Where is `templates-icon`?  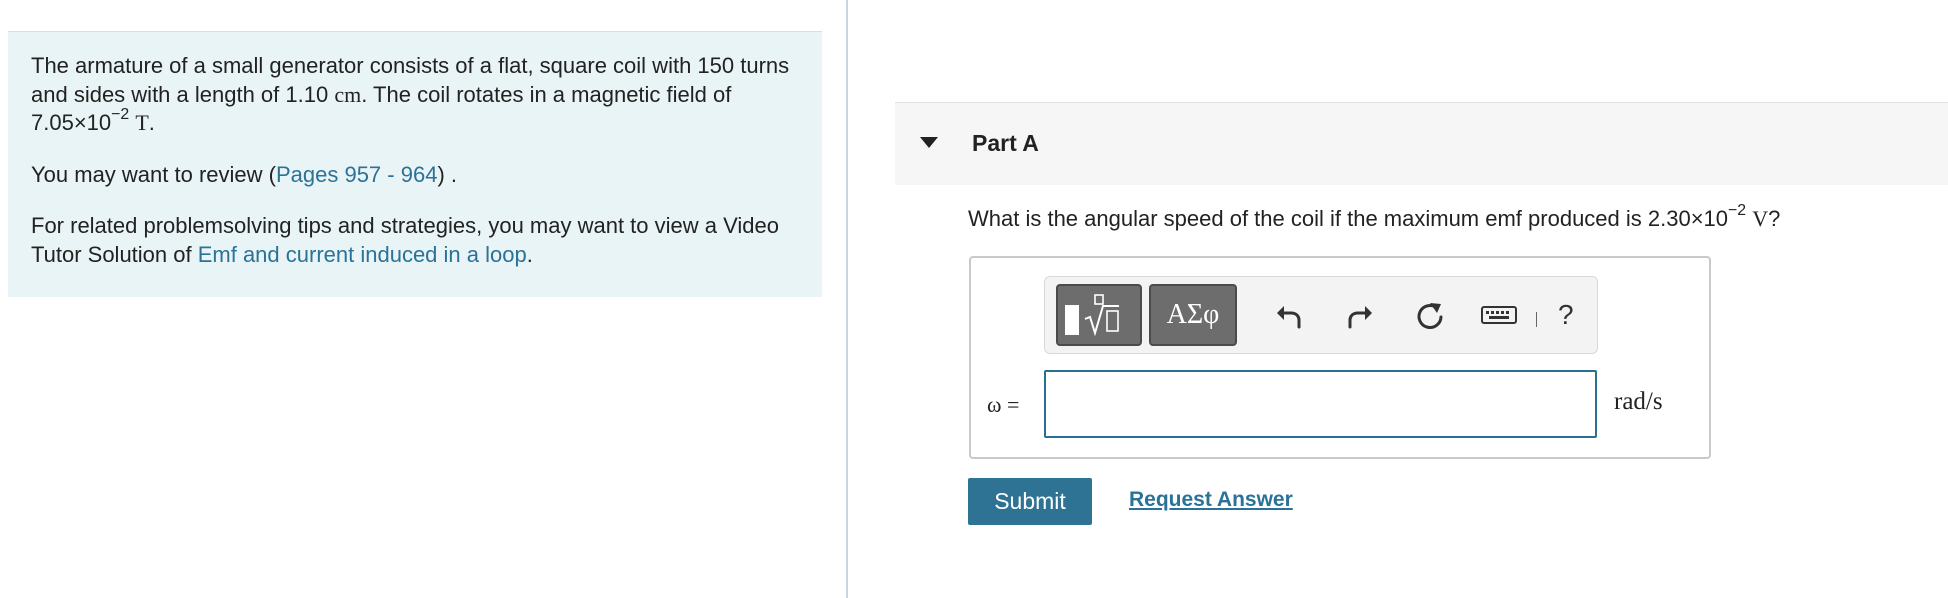 templates-icon is located at coordinates (1099, 315).